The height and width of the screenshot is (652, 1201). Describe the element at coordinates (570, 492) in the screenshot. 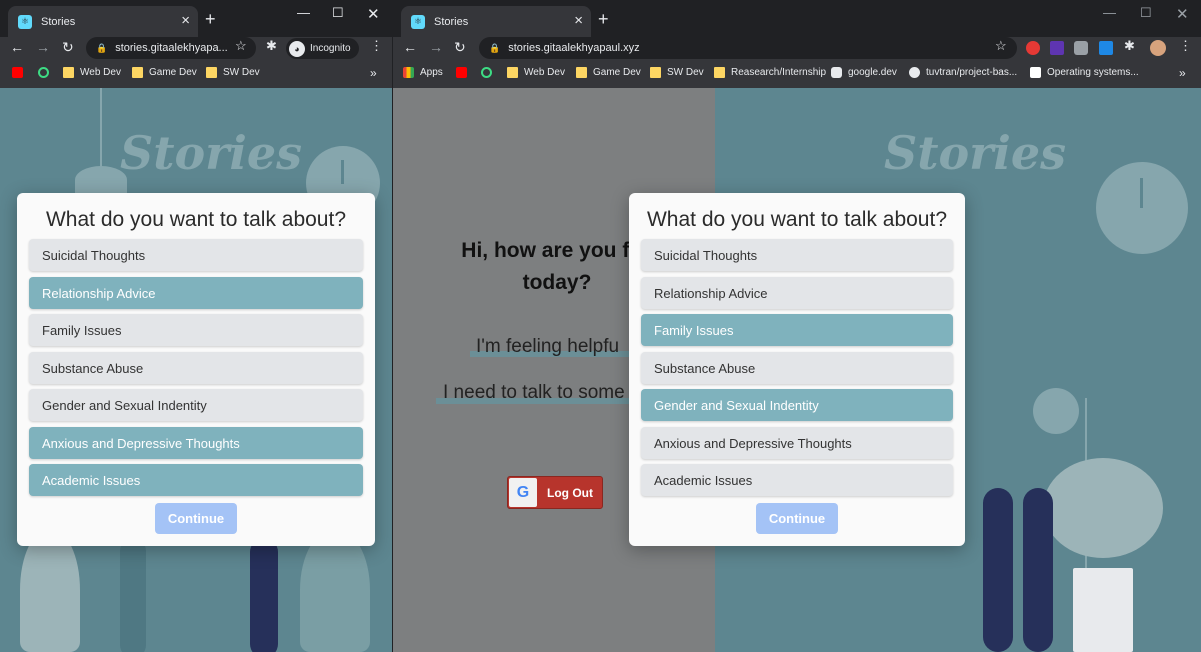

I see `logout-label: Log Out` at that location.